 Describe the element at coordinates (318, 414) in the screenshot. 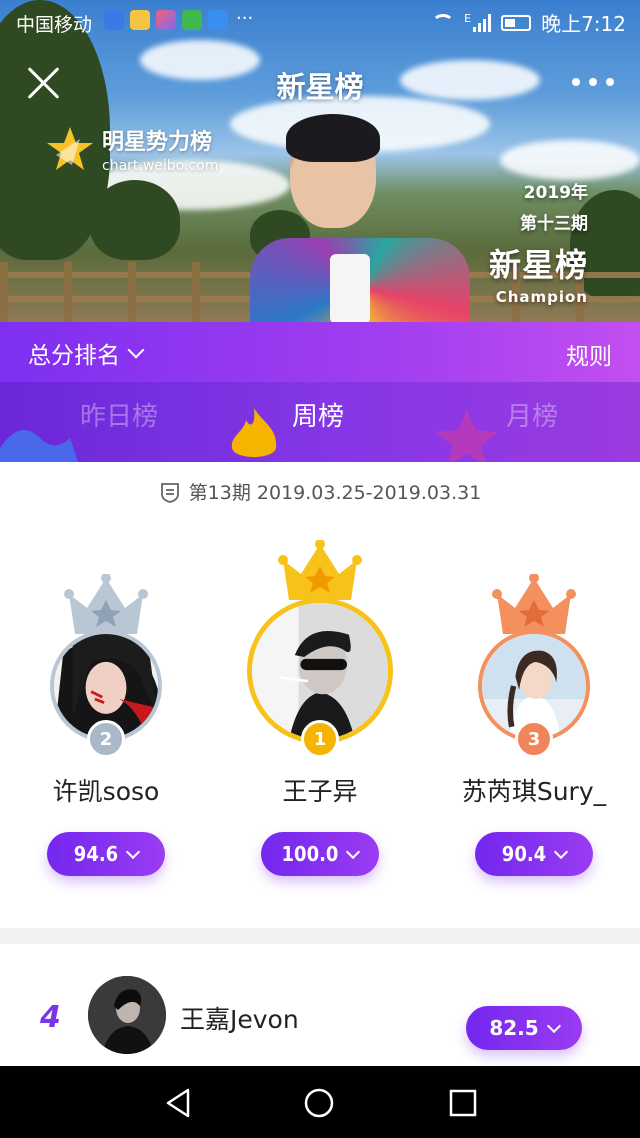

I see `tab-weekly: 周榜` at that location.